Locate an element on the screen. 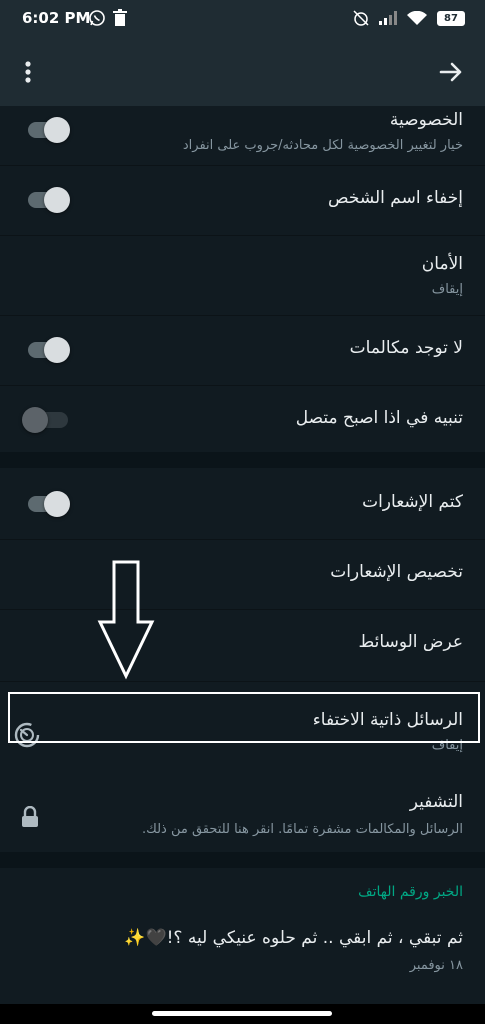 The width and height of the screenshot is (485, 1024). back-button is located at coordinates (451, 72).